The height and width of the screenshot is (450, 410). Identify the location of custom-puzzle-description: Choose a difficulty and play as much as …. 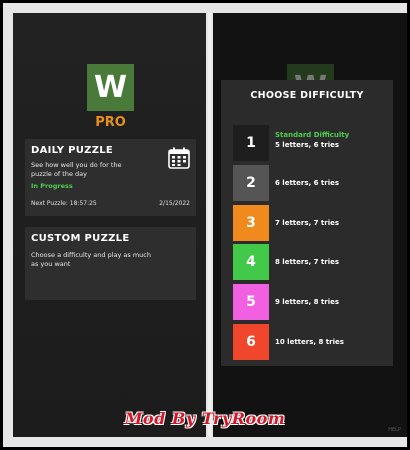
(91, 259).